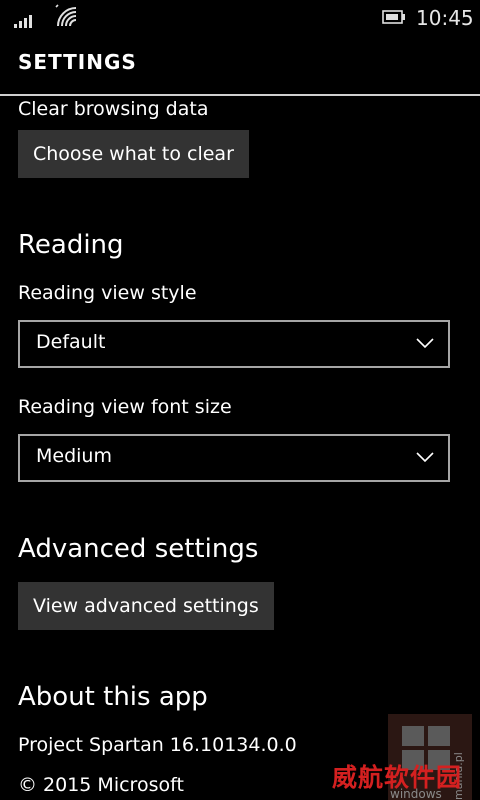 The width and height of the screenshot is (480, 800). What do you see at coordinates (101, 785) in the screenshot?
I see `copyright-text: © 2015 Microsoft` at bounding box center [101, 785].